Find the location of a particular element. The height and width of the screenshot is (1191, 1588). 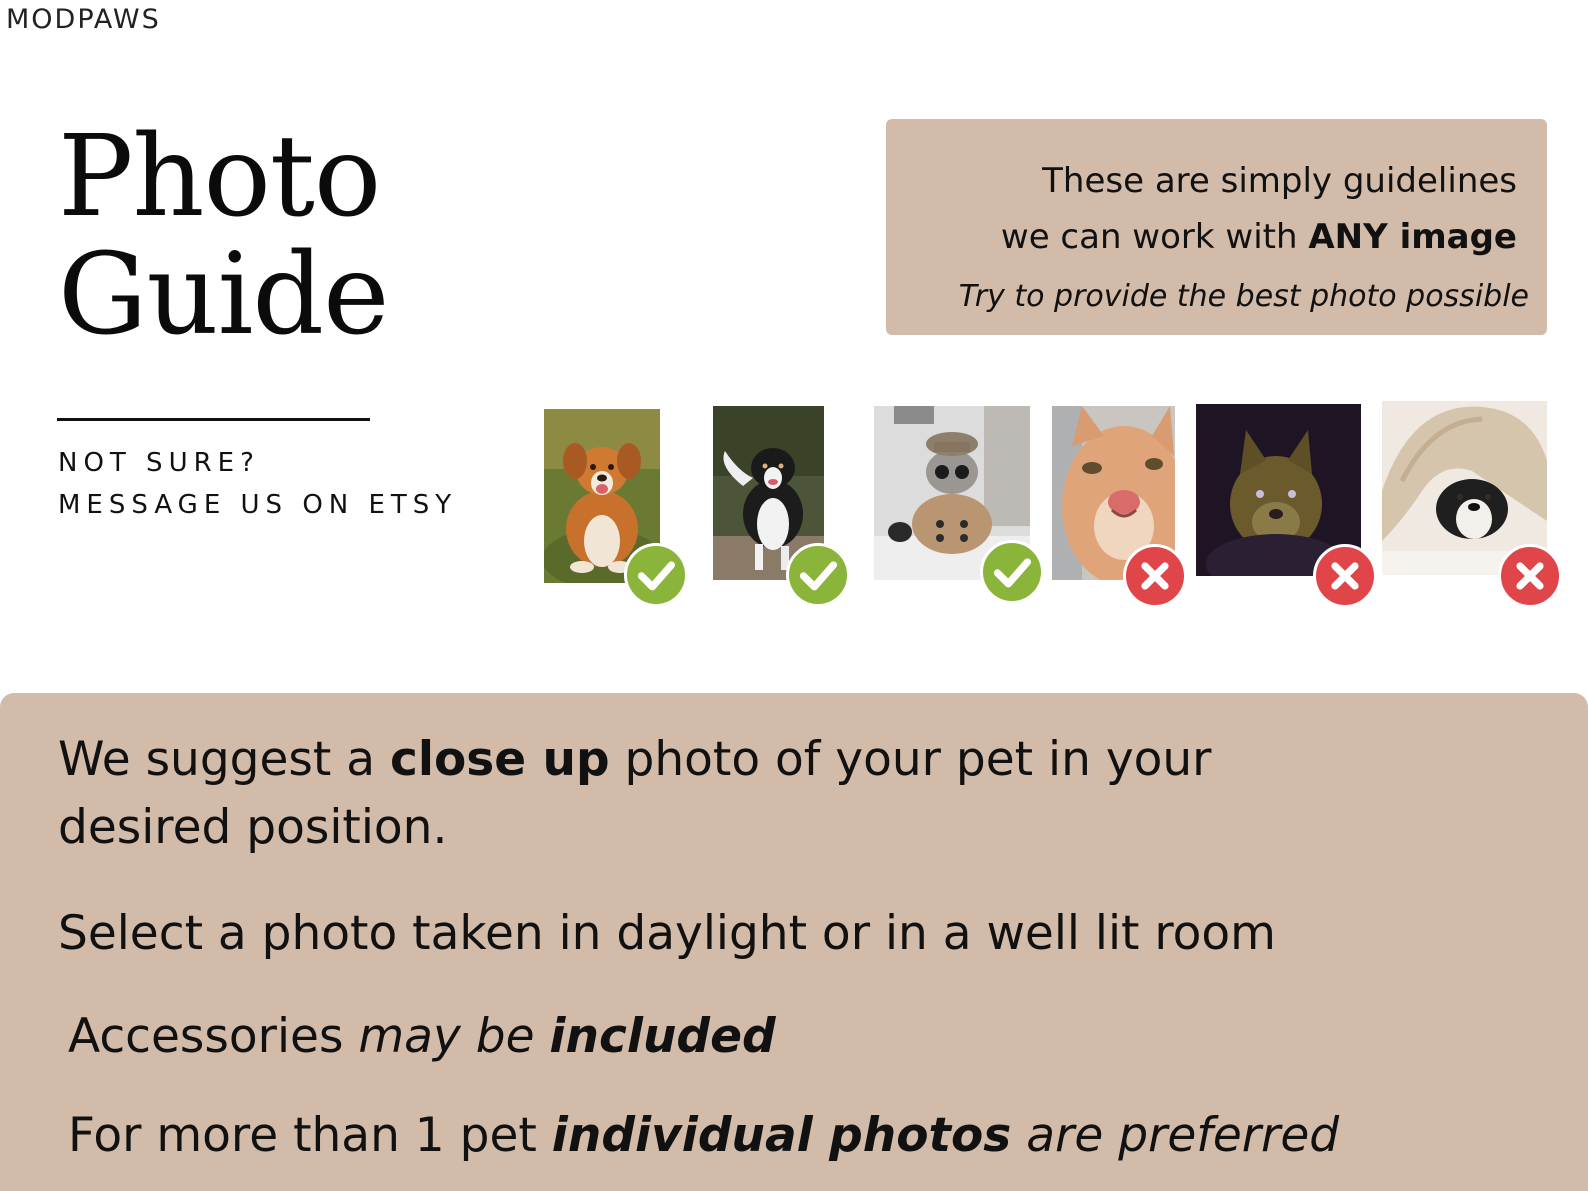

tip-4-emphasis: individual photos is located at coordinates (781, 1135).